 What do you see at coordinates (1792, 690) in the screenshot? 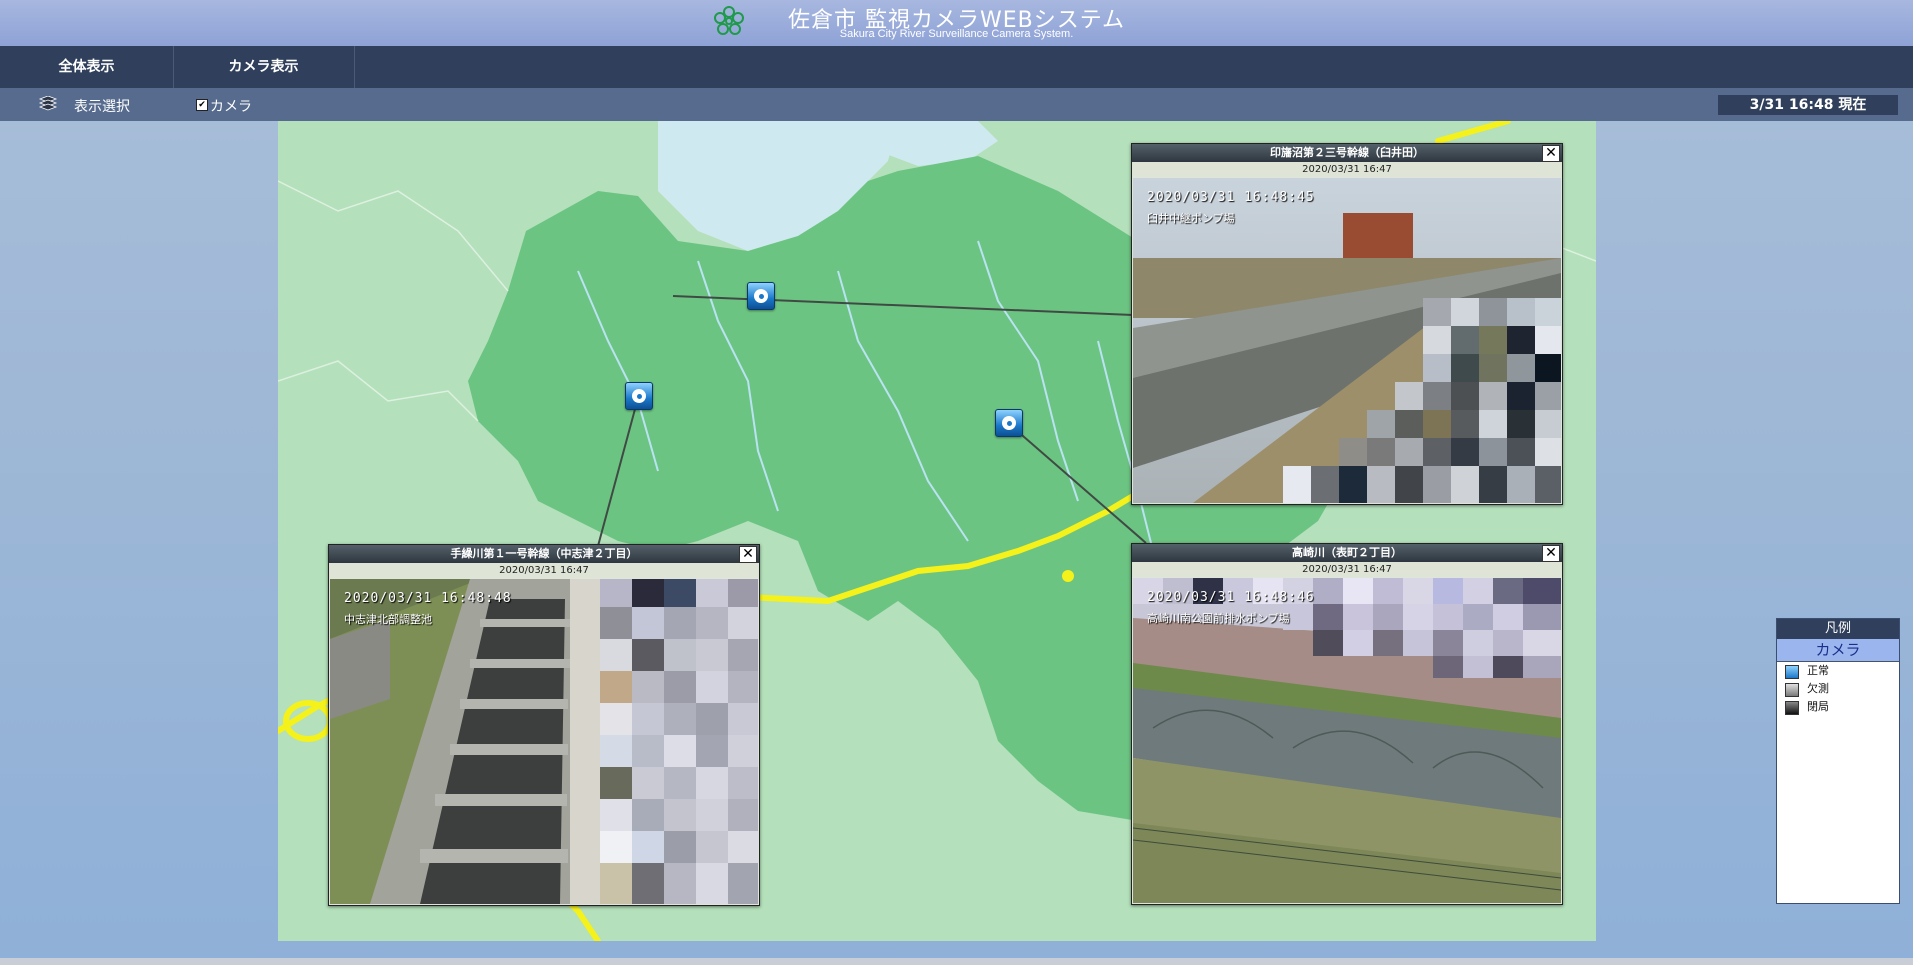
I see `camera-missing-icon` at bounding box center [1792, 690].